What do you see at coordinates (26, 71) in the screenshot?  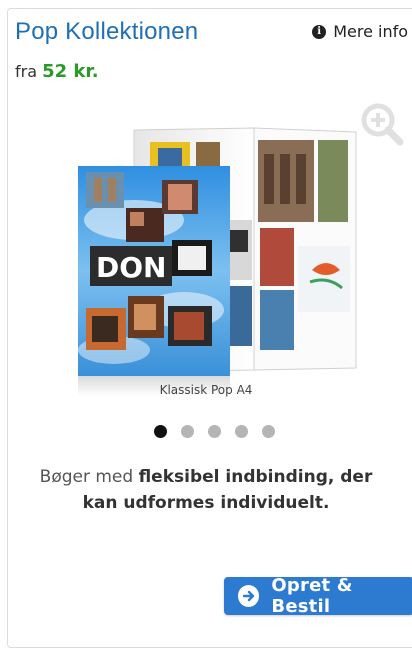 I see `price-prefix: fra` at bounding box center [26, 71].